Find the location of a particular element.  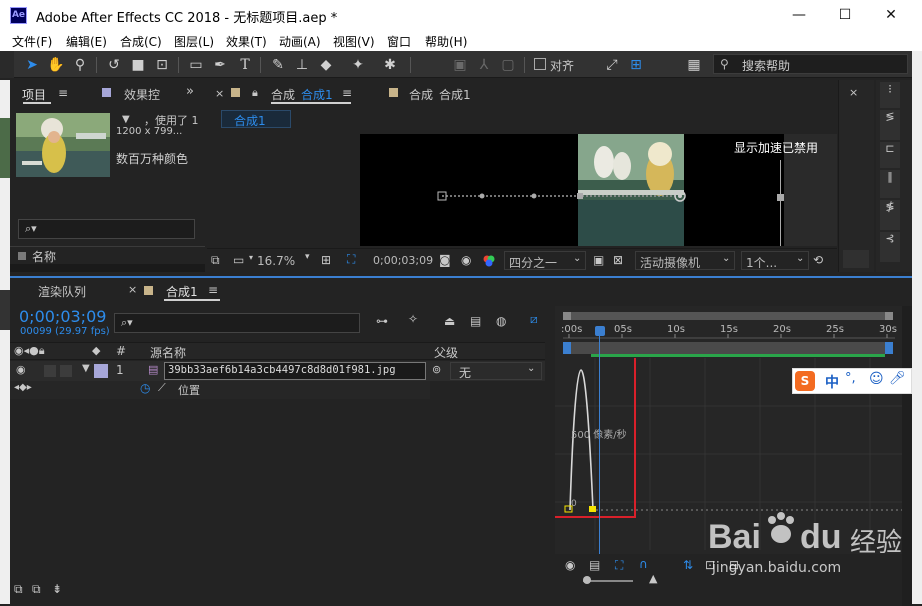

layer-name-field: 39bb33aef6b14a3cb4497c8d8d01f981.jpg is located at coordinates (295, 371).